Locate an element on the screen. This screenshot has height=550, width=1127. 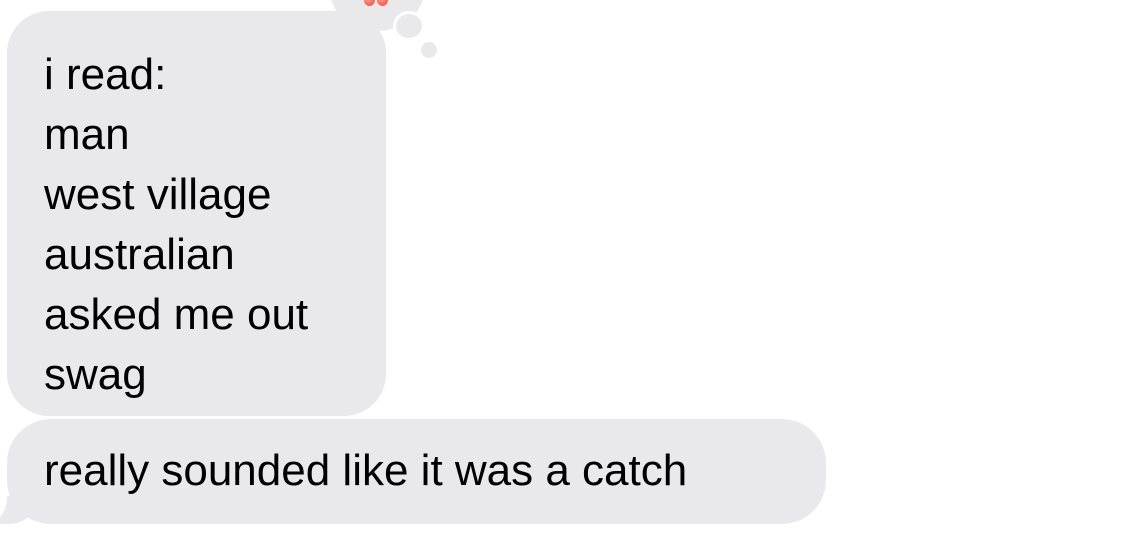
tapback-bubble-dot is located at coordinates (409, 26).